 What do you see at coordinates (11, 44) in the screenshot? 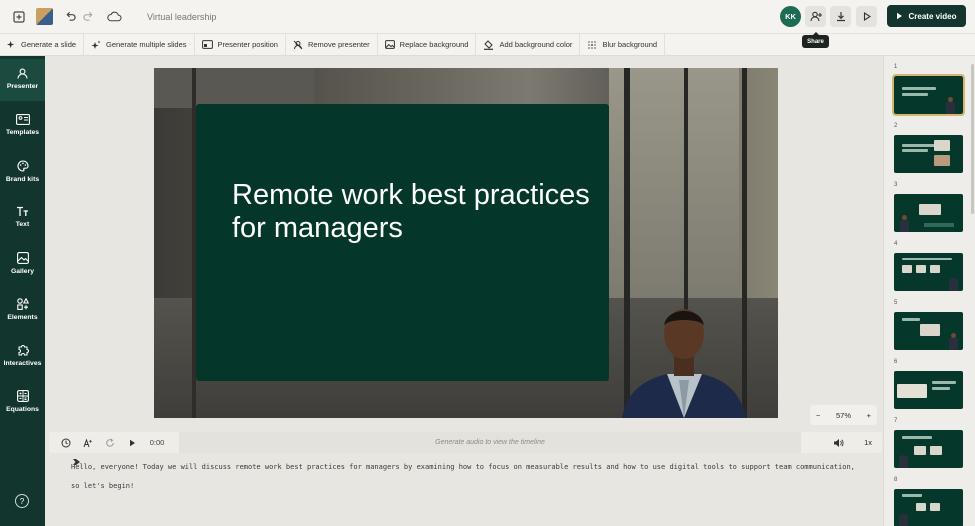
I see `sparkle-icon` at bounding box center [11, 44].